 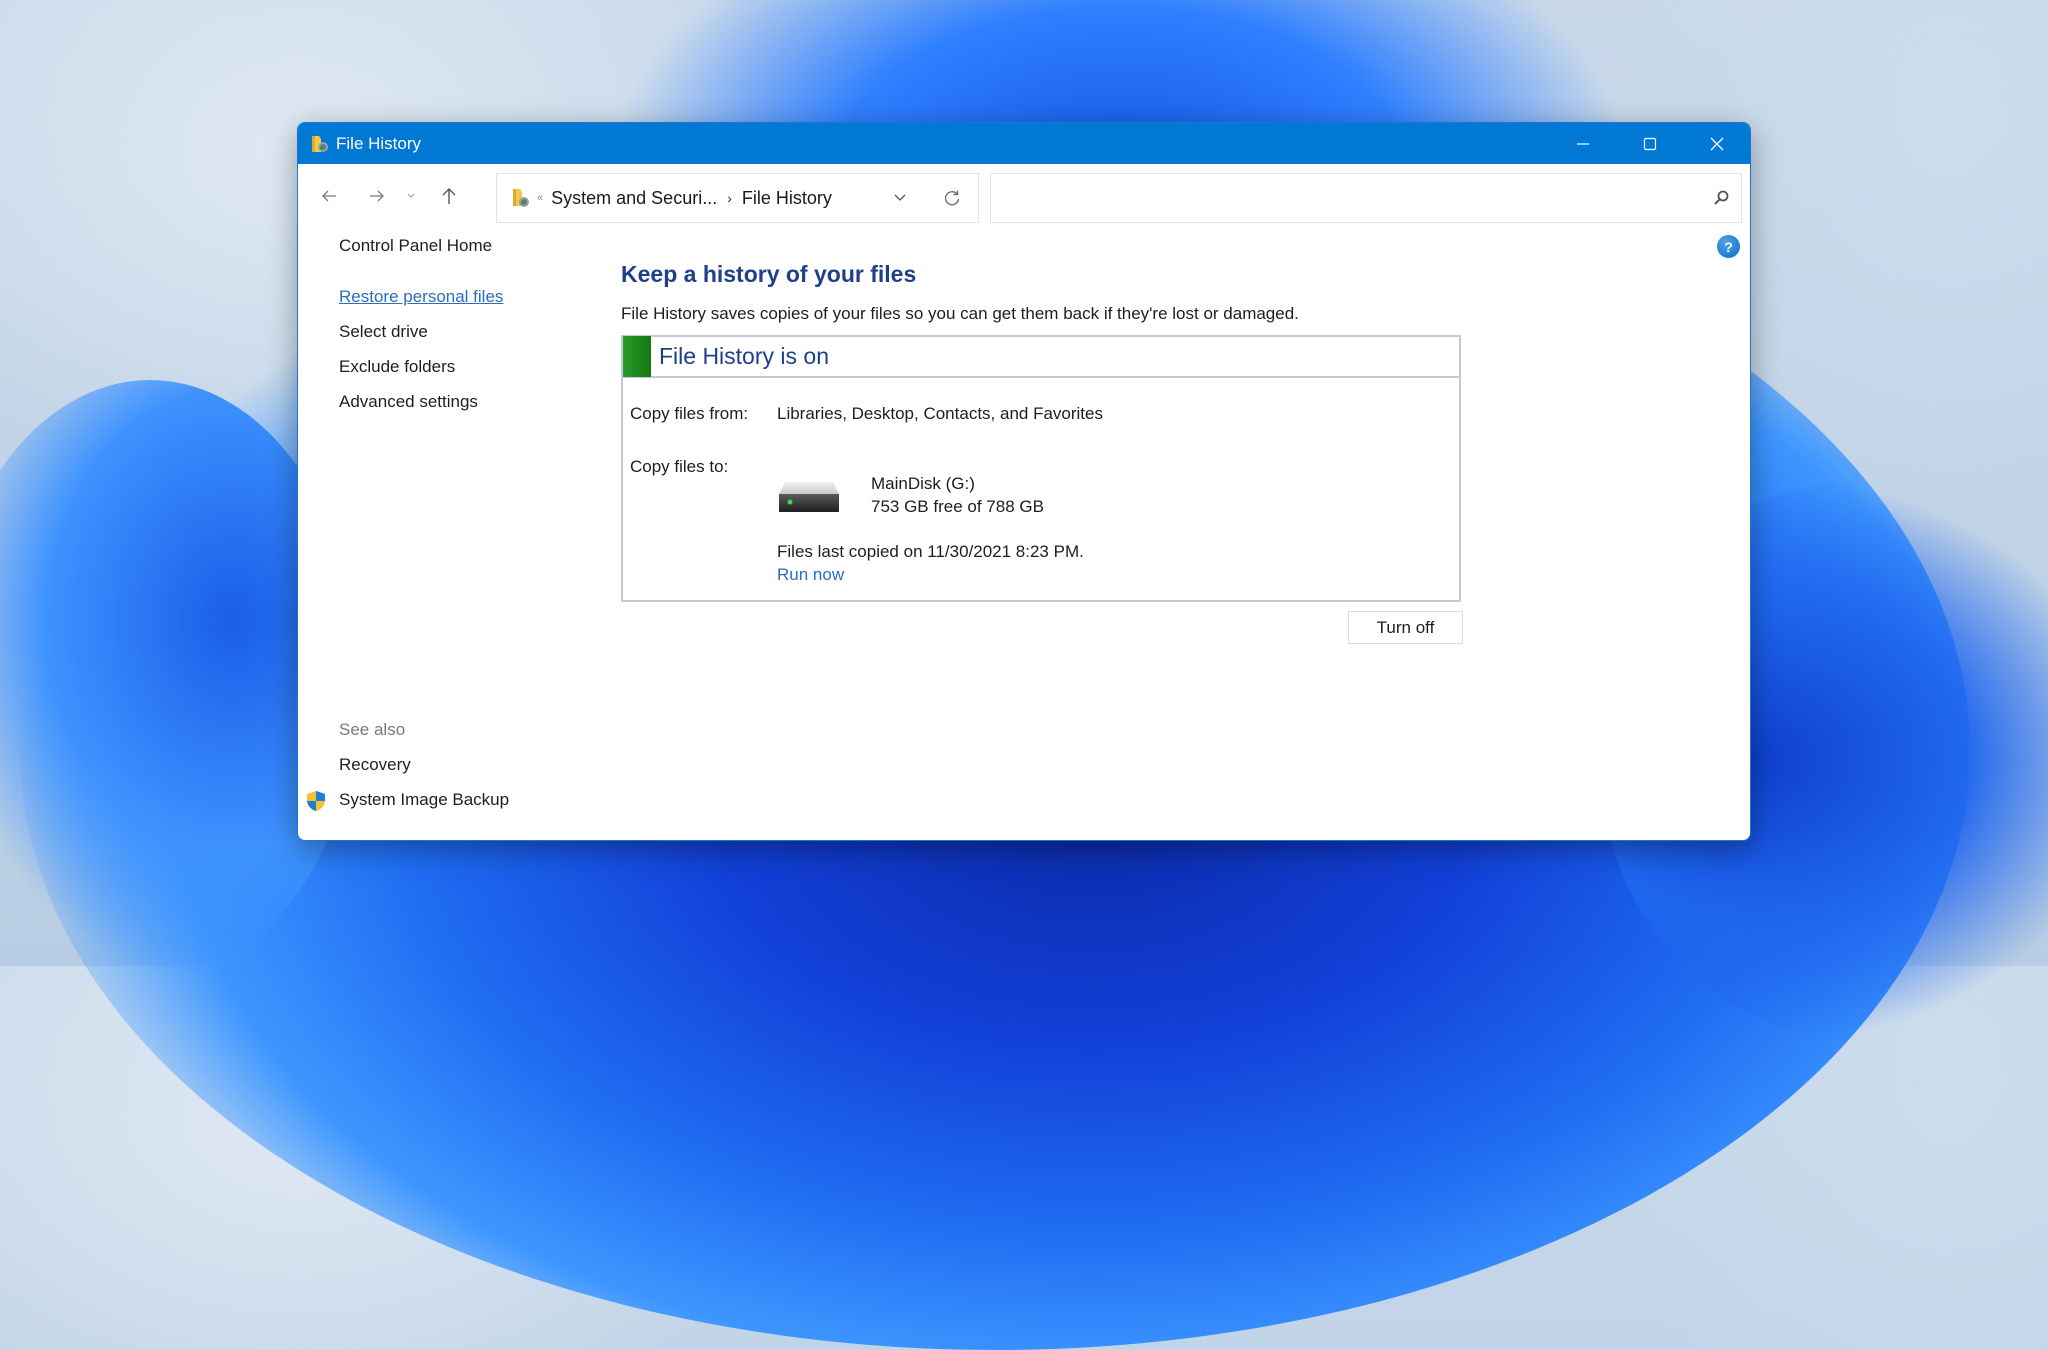 I want to click on sidebar-item-restore-personal-files: Restore personal files, so click(x=469, y=296).